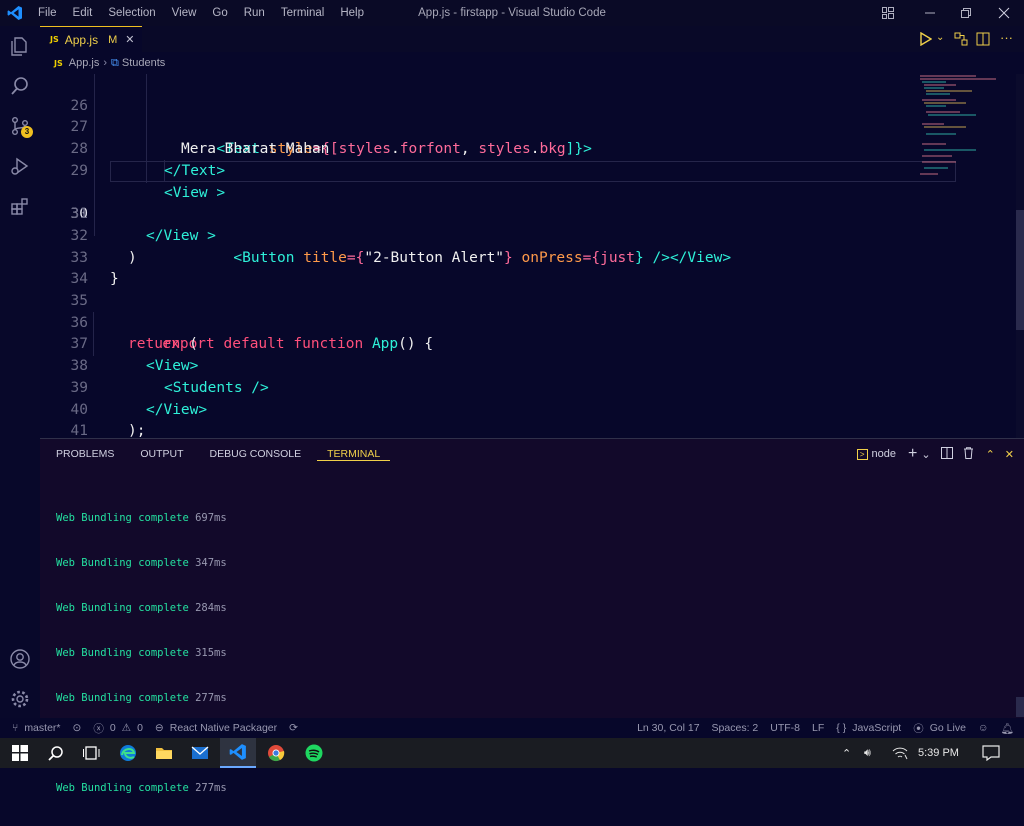 The width and height of the screenshot is (1024, 826). What do you see at coordinates (129, 39) in the screenshot?
I see `close-tab-icon: ✕` at bounding box center [129, 39].